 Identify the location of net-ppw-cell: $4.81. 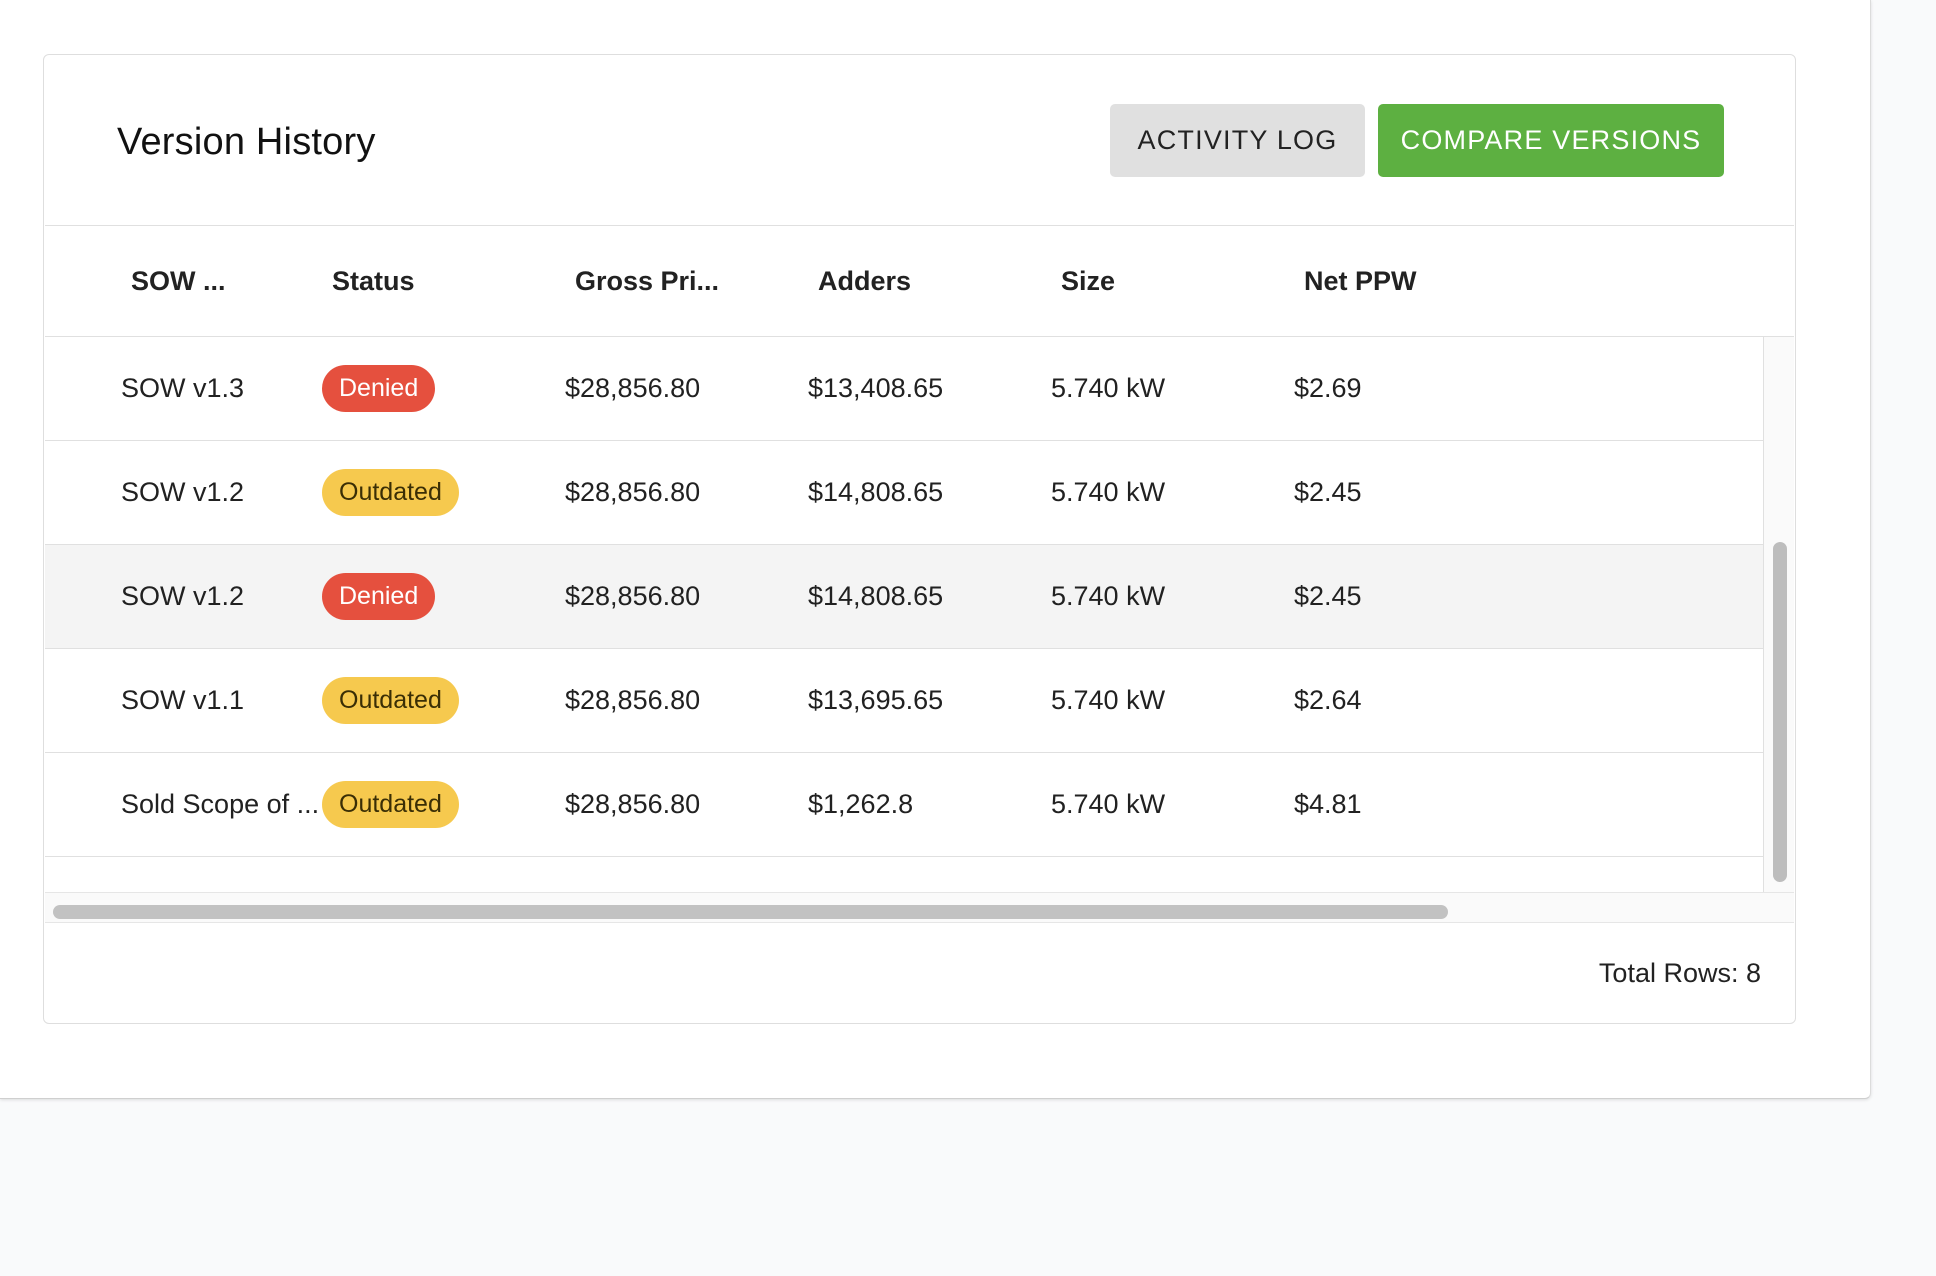
(1328, 804).